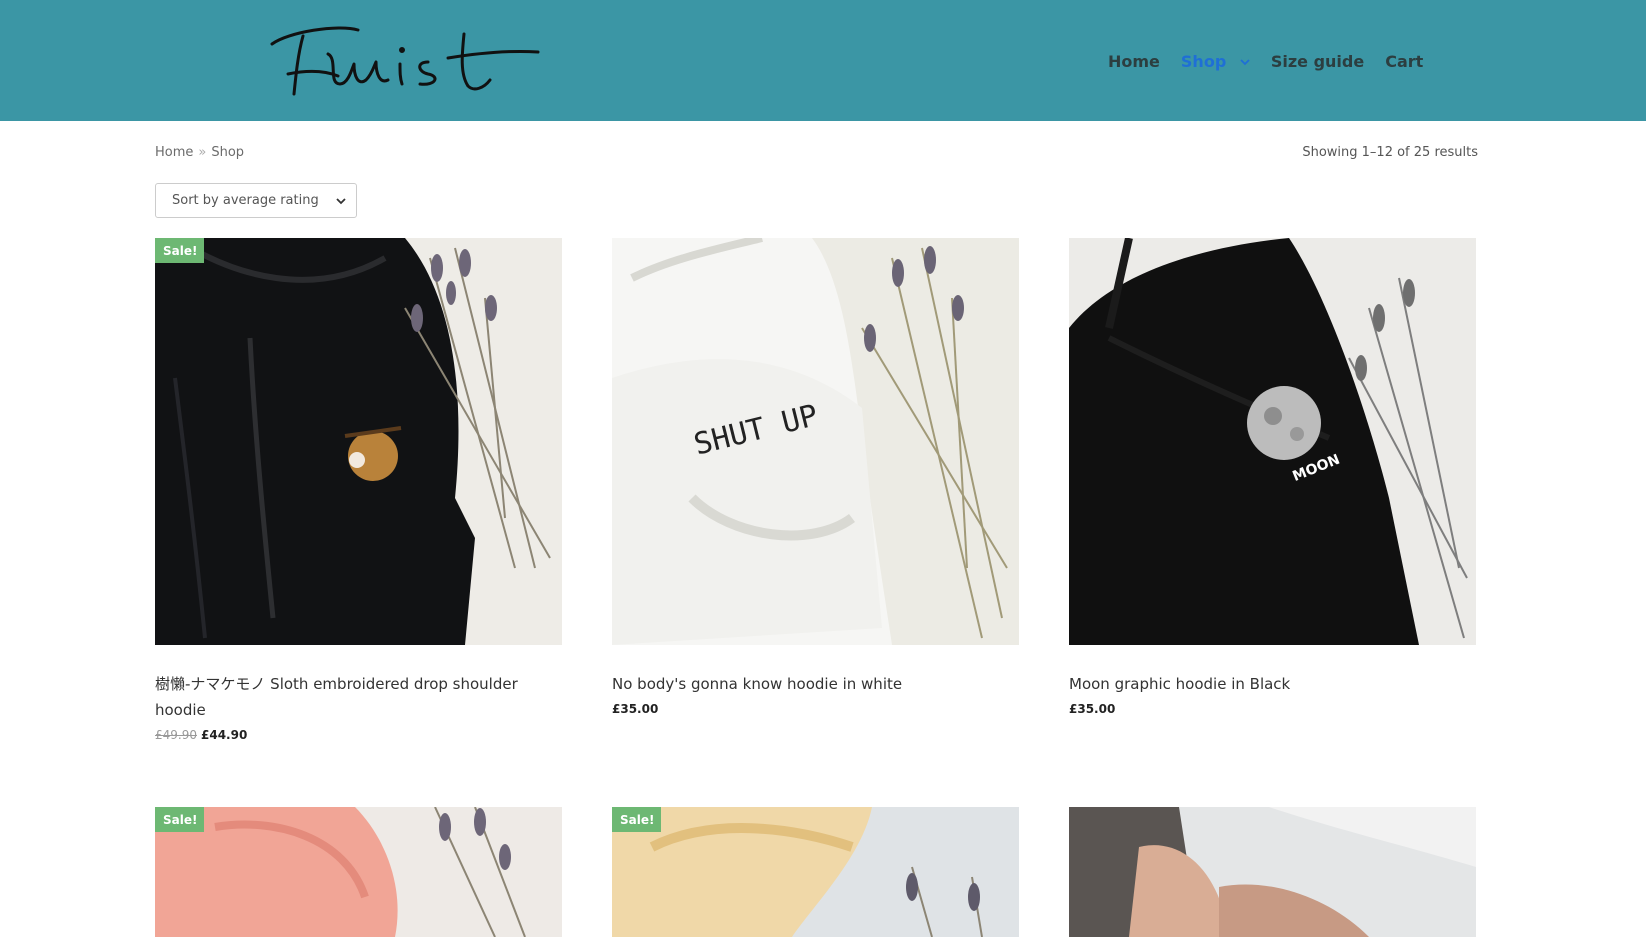  I want to click on breadcrumb: Home » Shop, so click(199, 152).